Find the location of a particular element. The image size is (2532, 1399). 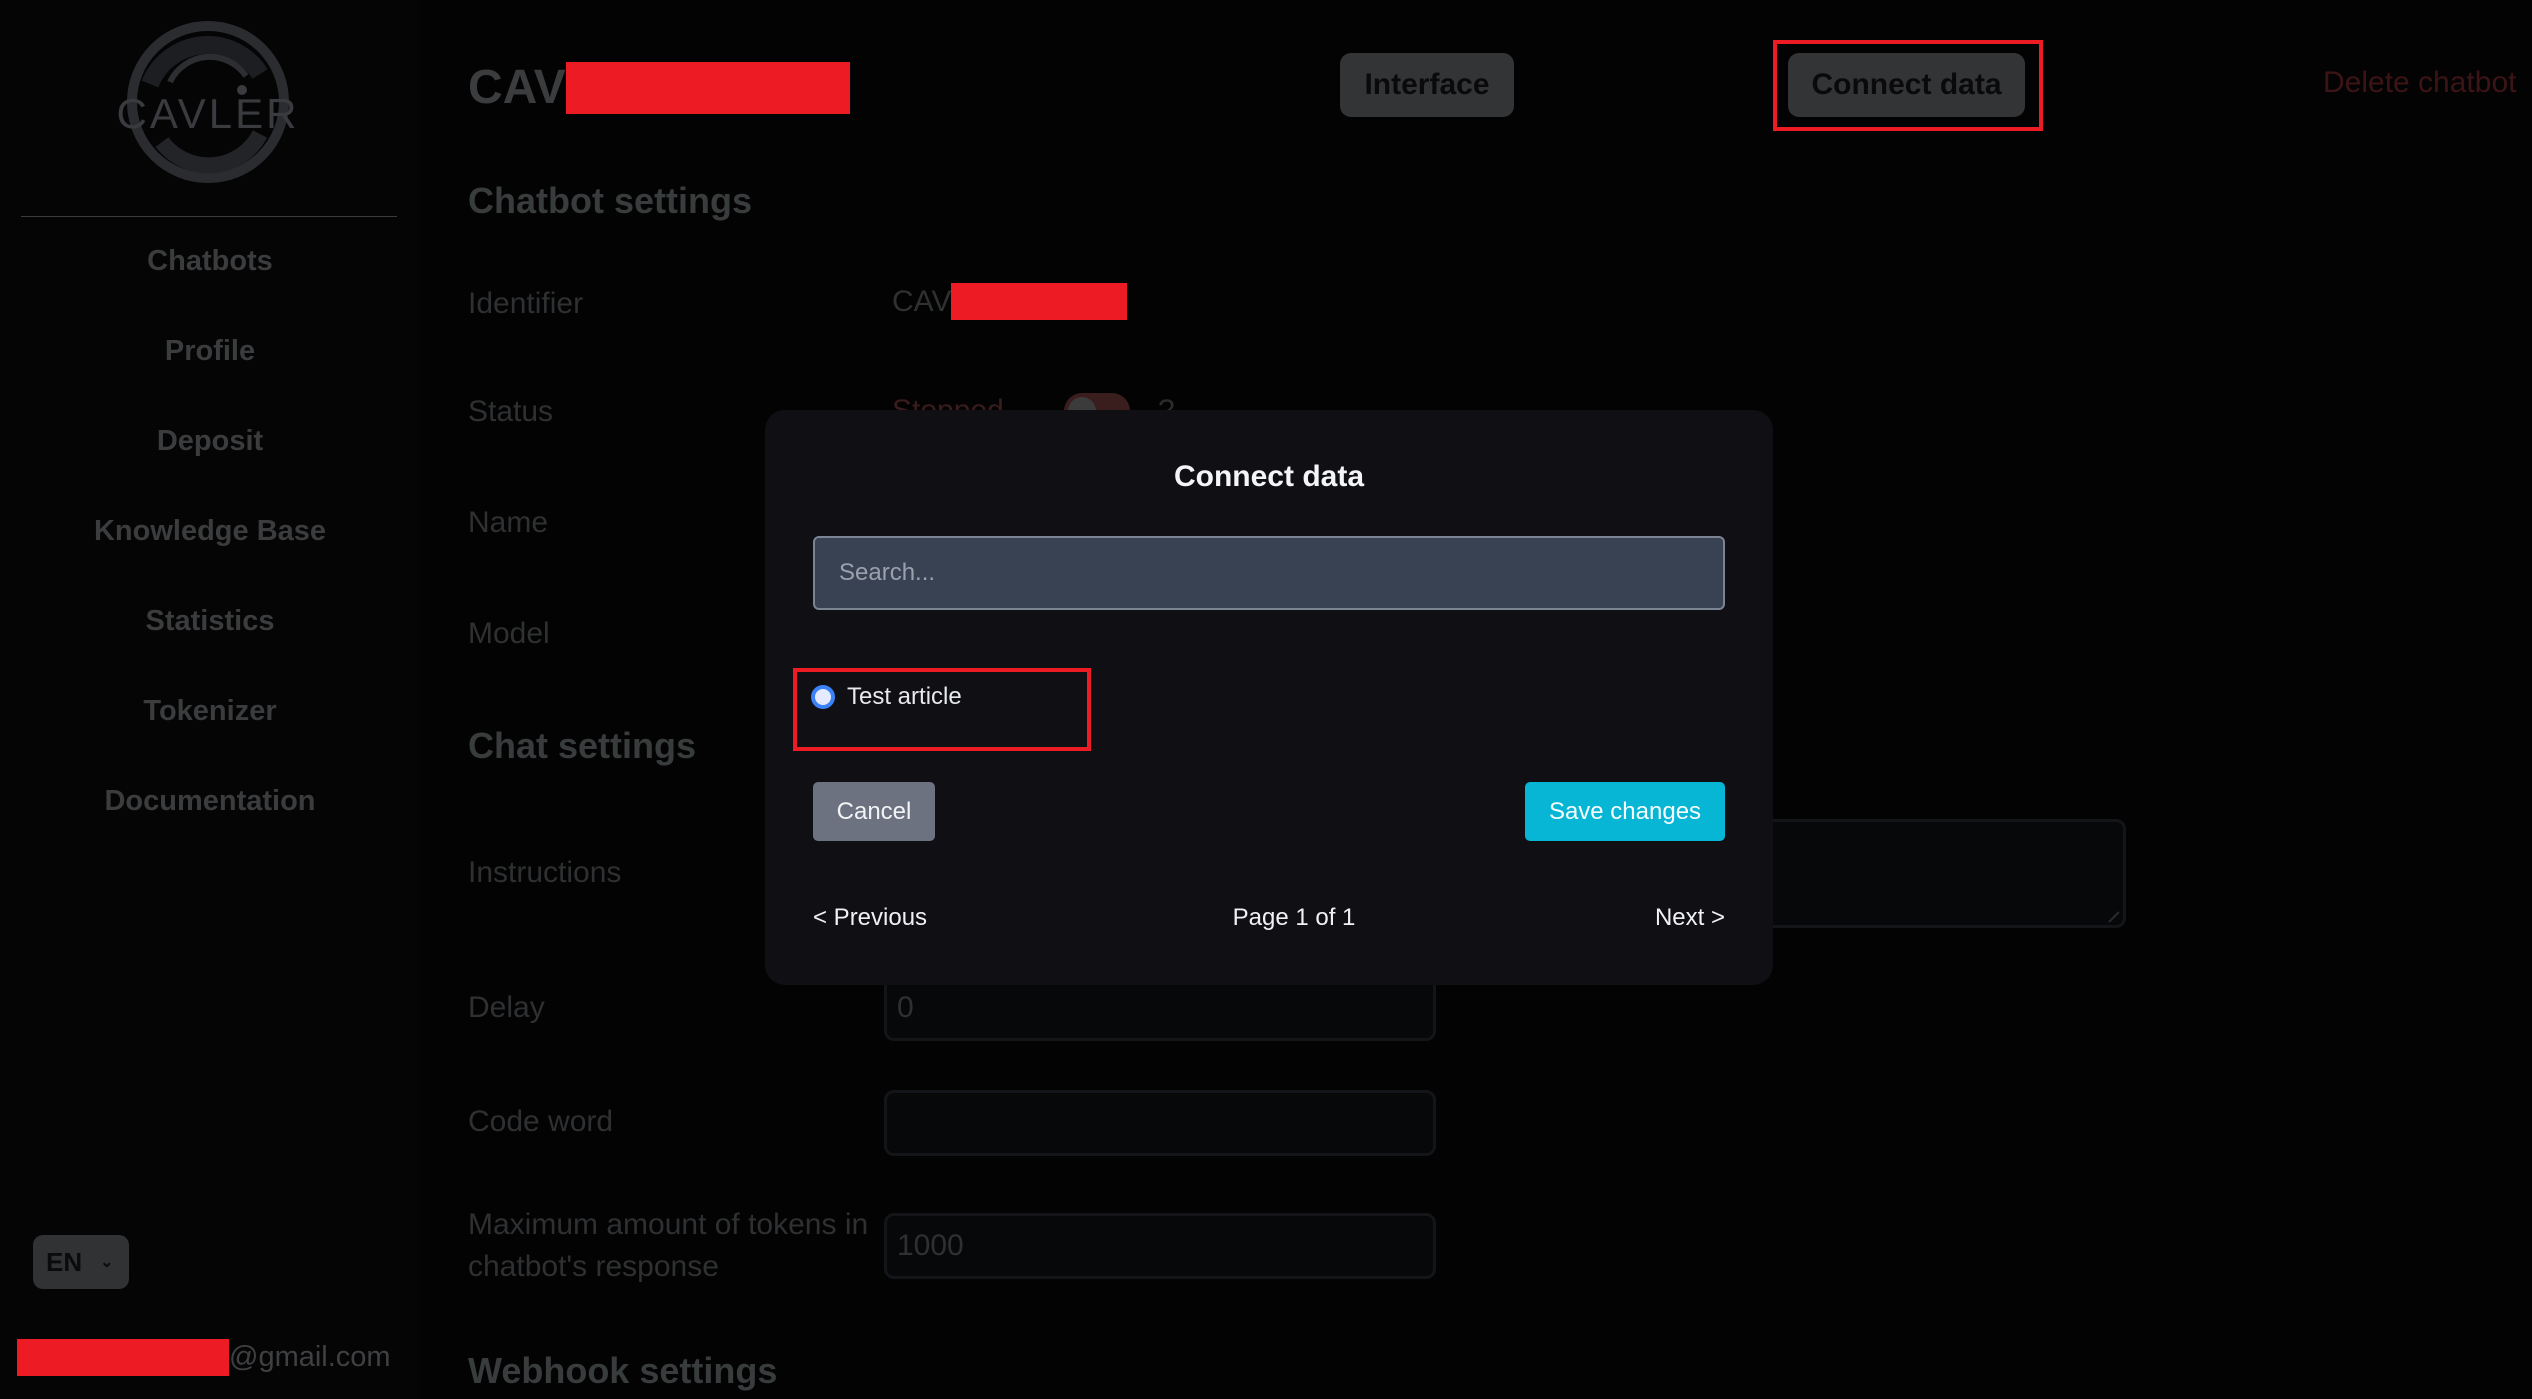

max-tokens-value: 1000 is located at coordinates (930, 1245).